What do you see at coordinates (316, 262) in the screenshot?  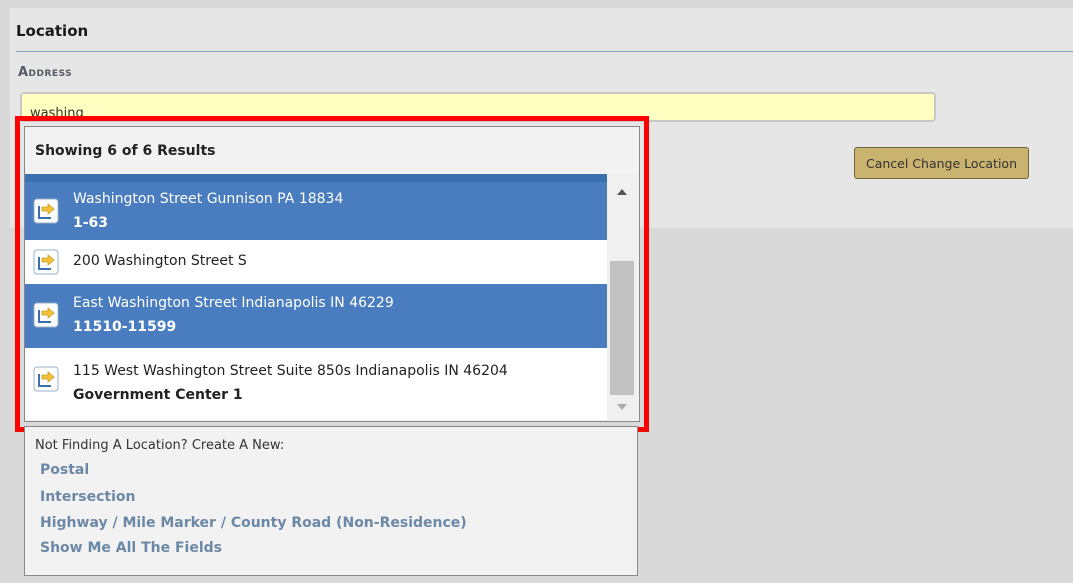 I see `result-item: 200 Washington Street S` at bounding box center [316, 262].